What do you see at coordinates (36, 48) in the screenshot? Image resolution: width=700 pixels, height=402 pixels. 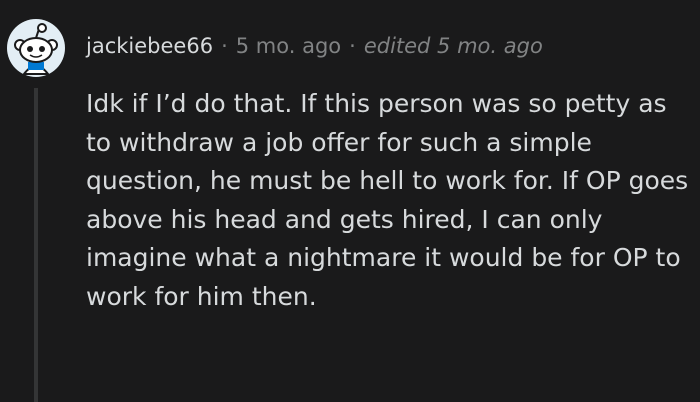 I see `snoo-avatar-icon` at bounding box center [36, 48].